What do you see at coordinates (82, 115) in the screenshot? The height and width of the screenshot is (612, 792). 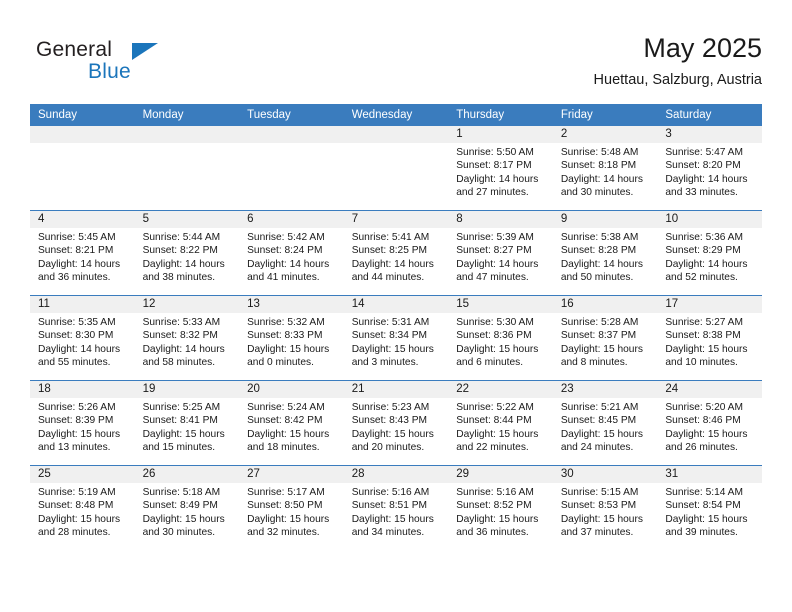 I see `weekday-header-sunday: Sunday` at bounding box center [82, 115].